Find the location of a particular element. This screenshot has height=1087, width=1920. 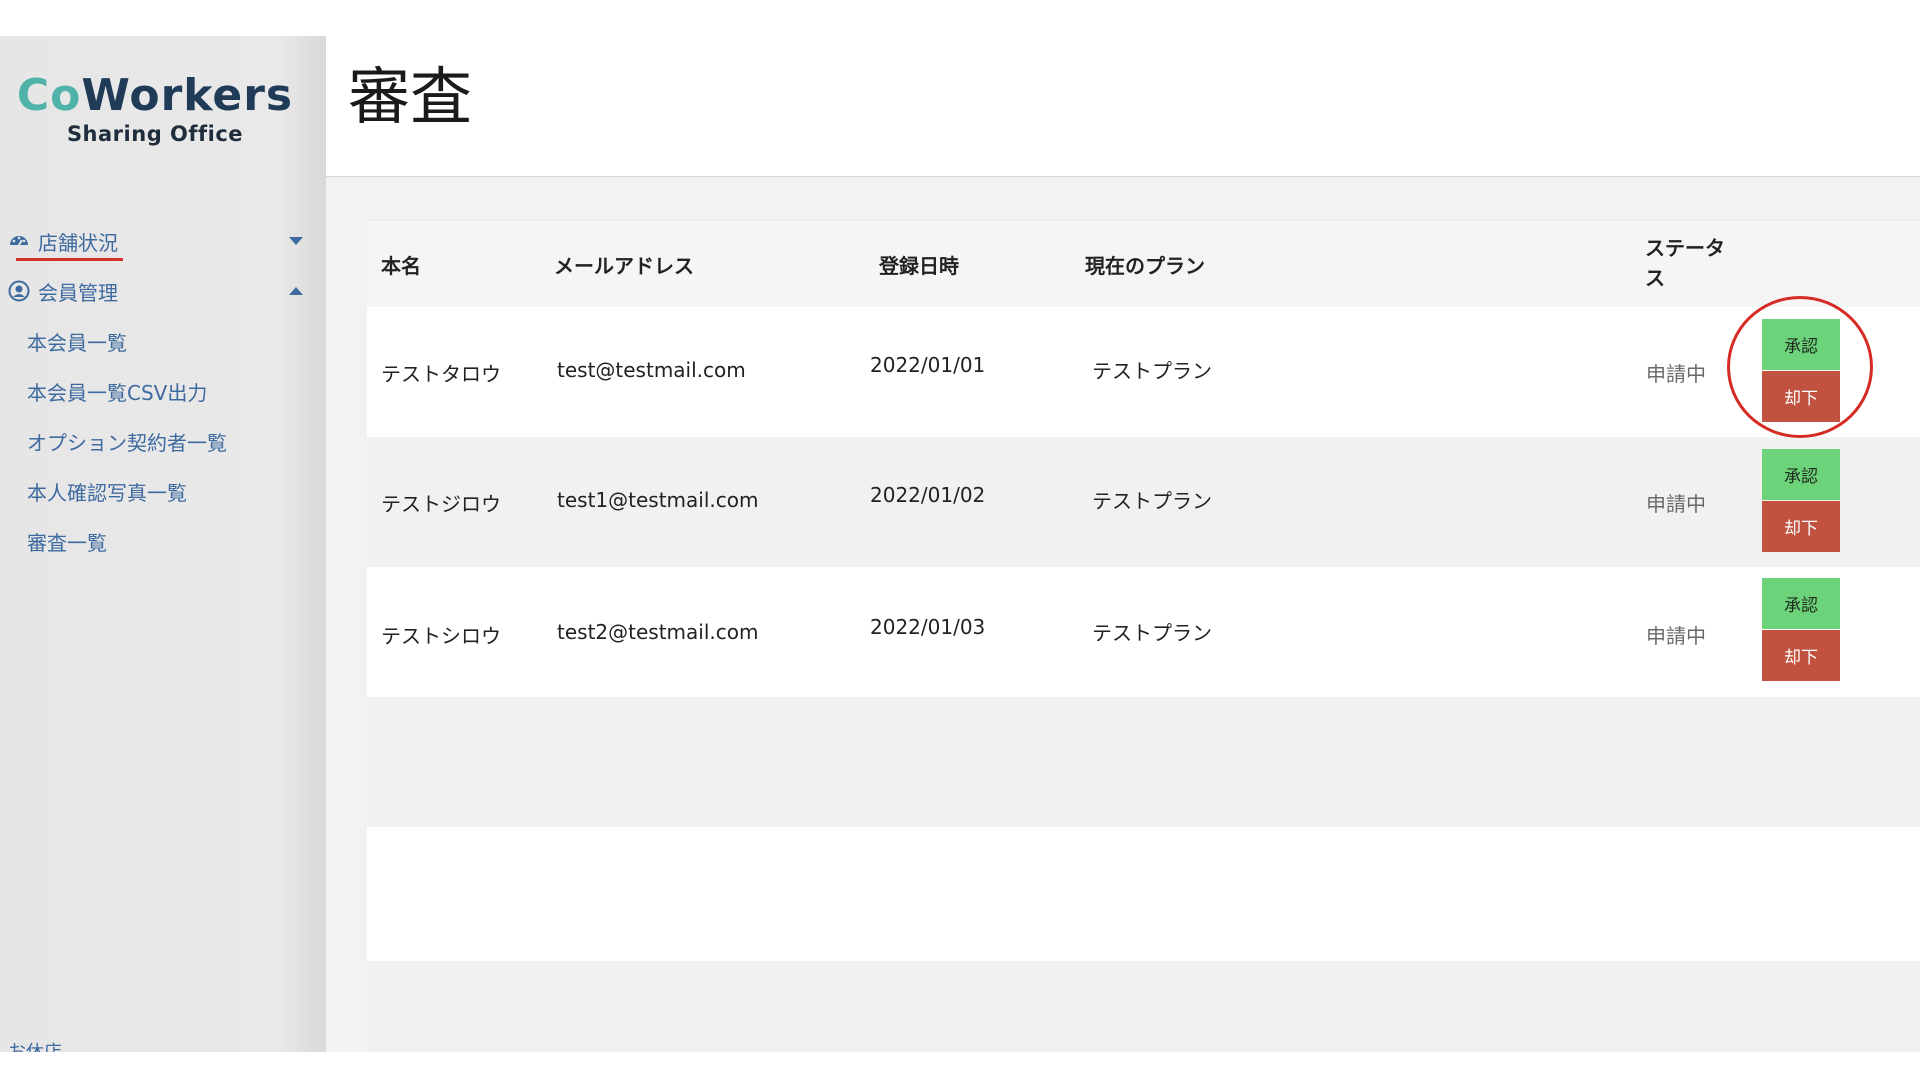

dashboard-gauge-icon is located at coordinates (19, 241).